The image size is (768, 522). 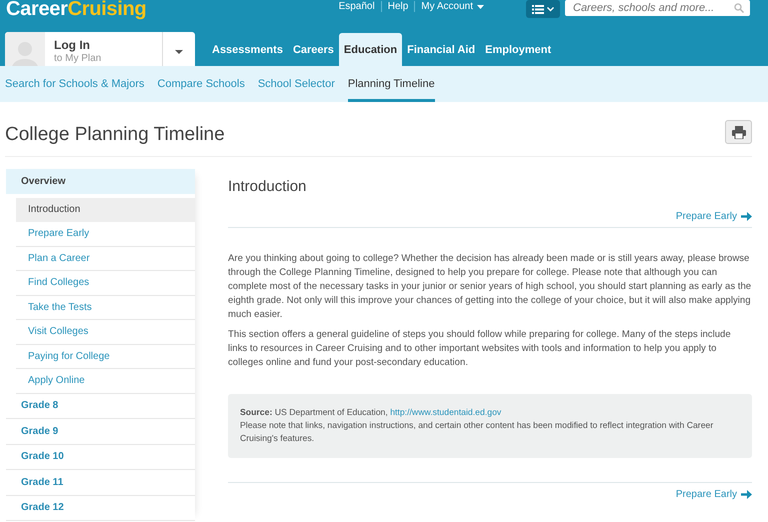 I want to click on section-heading: Introduction, so click(x=268, y=186).